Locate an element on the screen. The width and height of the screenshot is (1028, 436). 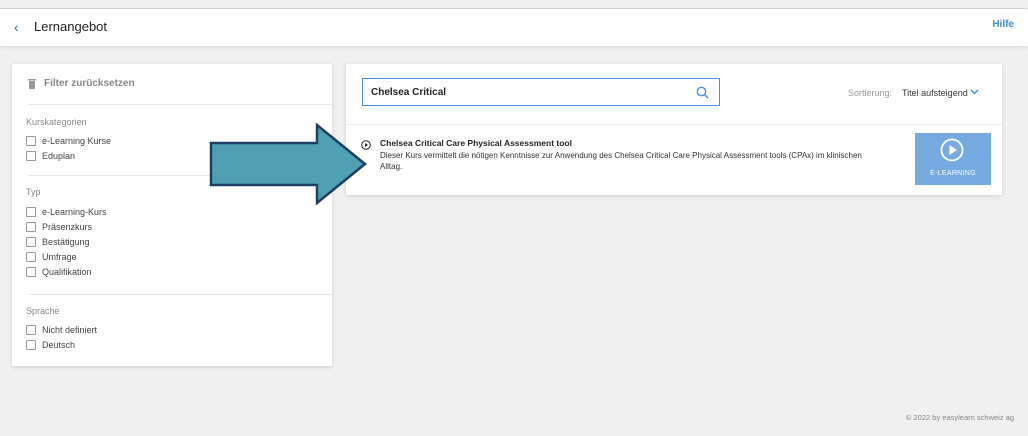
search-input is located at coordinates (531, 92).